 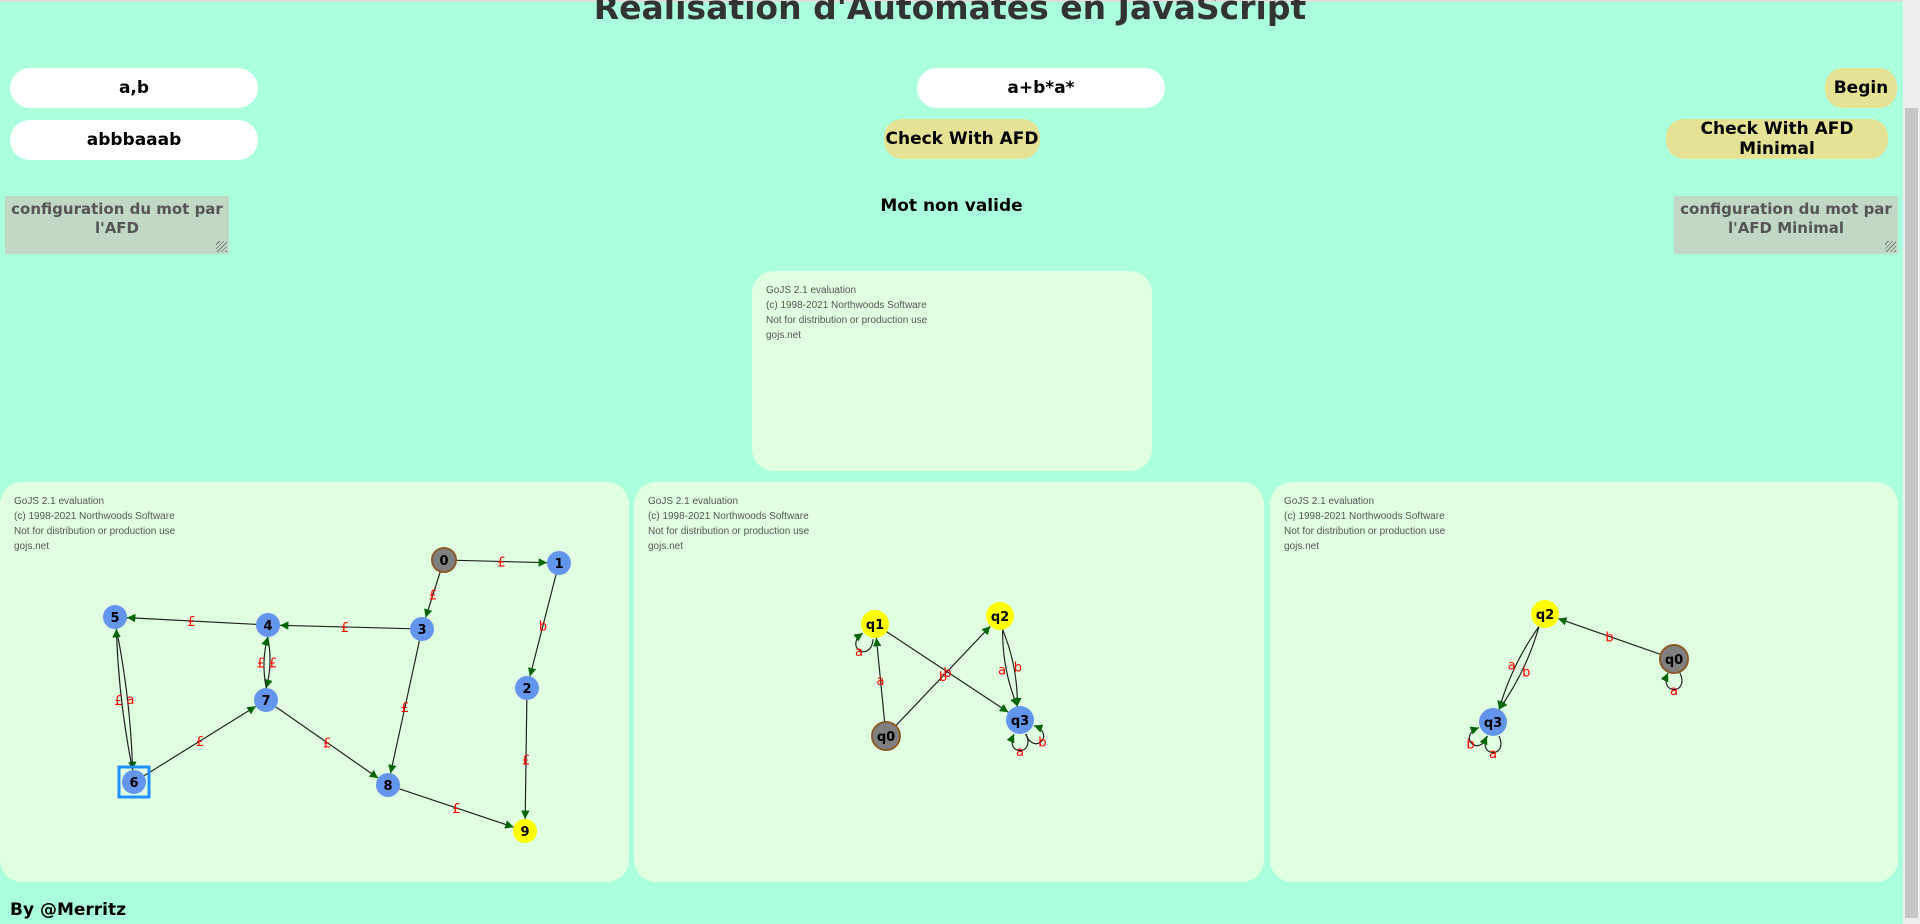 What do you see at coordinates (784, 335) in the screenshot?
I see `watermark-line: gojs.net` at bounding box center [784, 335].